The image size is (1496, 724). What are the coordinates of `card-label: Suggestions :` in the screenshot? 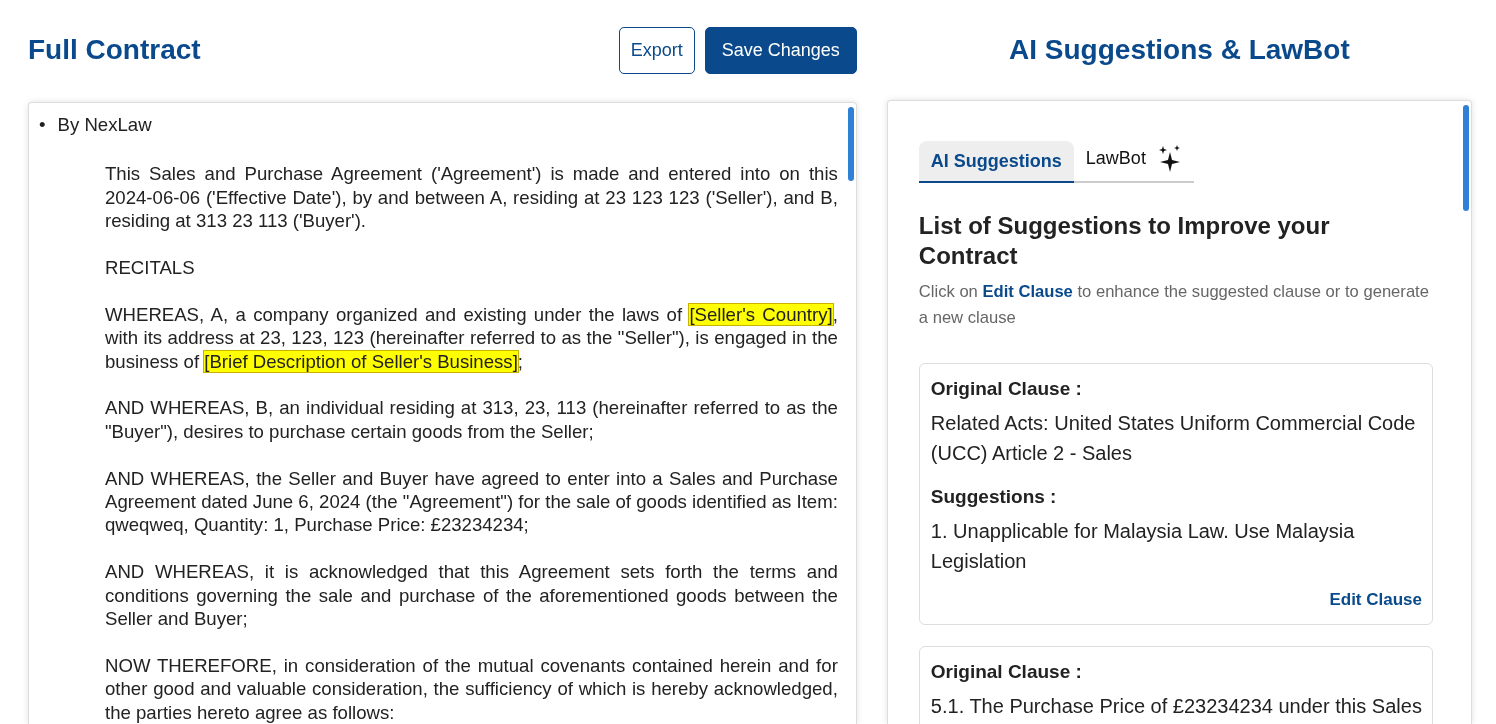 It's located at (994, 497).